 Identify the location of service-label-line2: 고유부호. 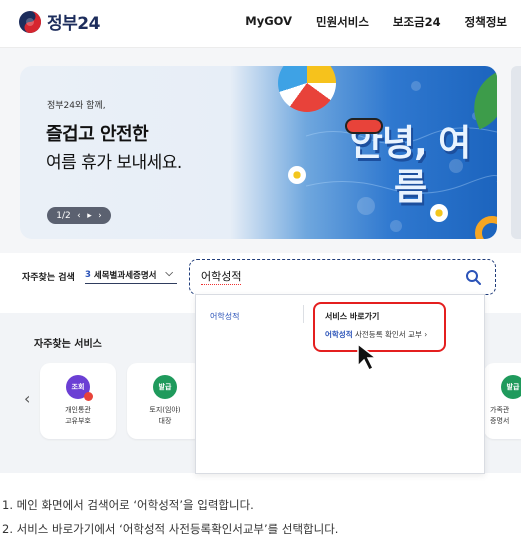
(78, 421).